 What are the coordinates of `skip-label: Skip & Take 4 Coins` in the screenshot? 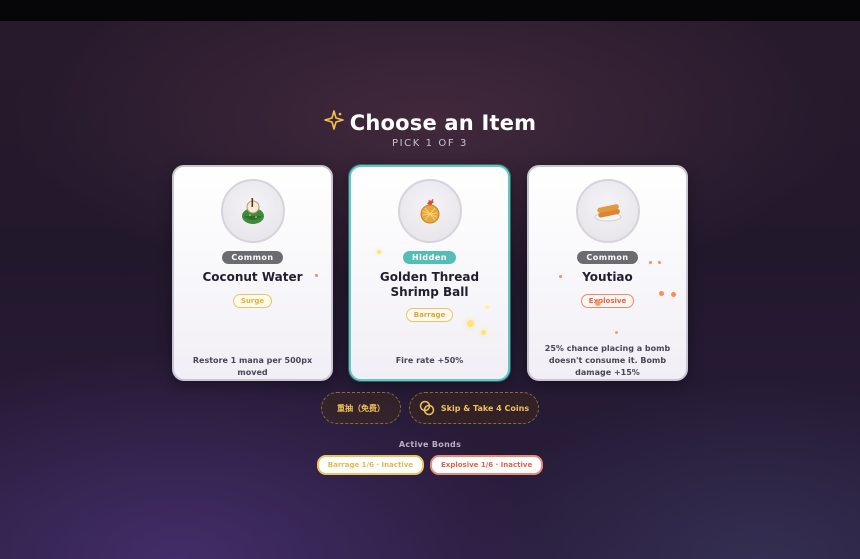 It's located at (485, 408).